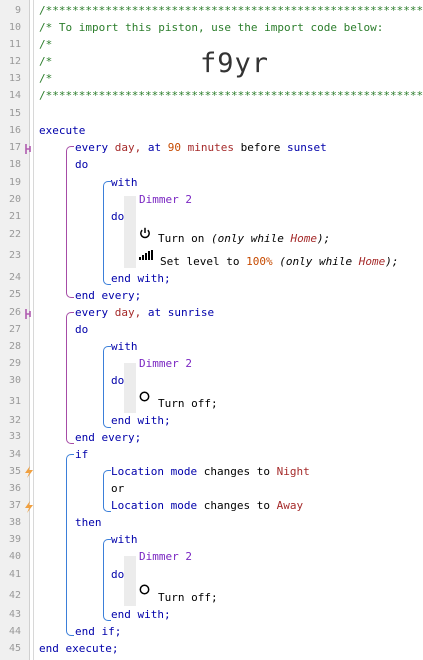 This screenshot has width=423, height=660. What do you see at coordinates (17, 10) in the screenshot?
I see `line-number: 9` at bounding box center [17, 10].